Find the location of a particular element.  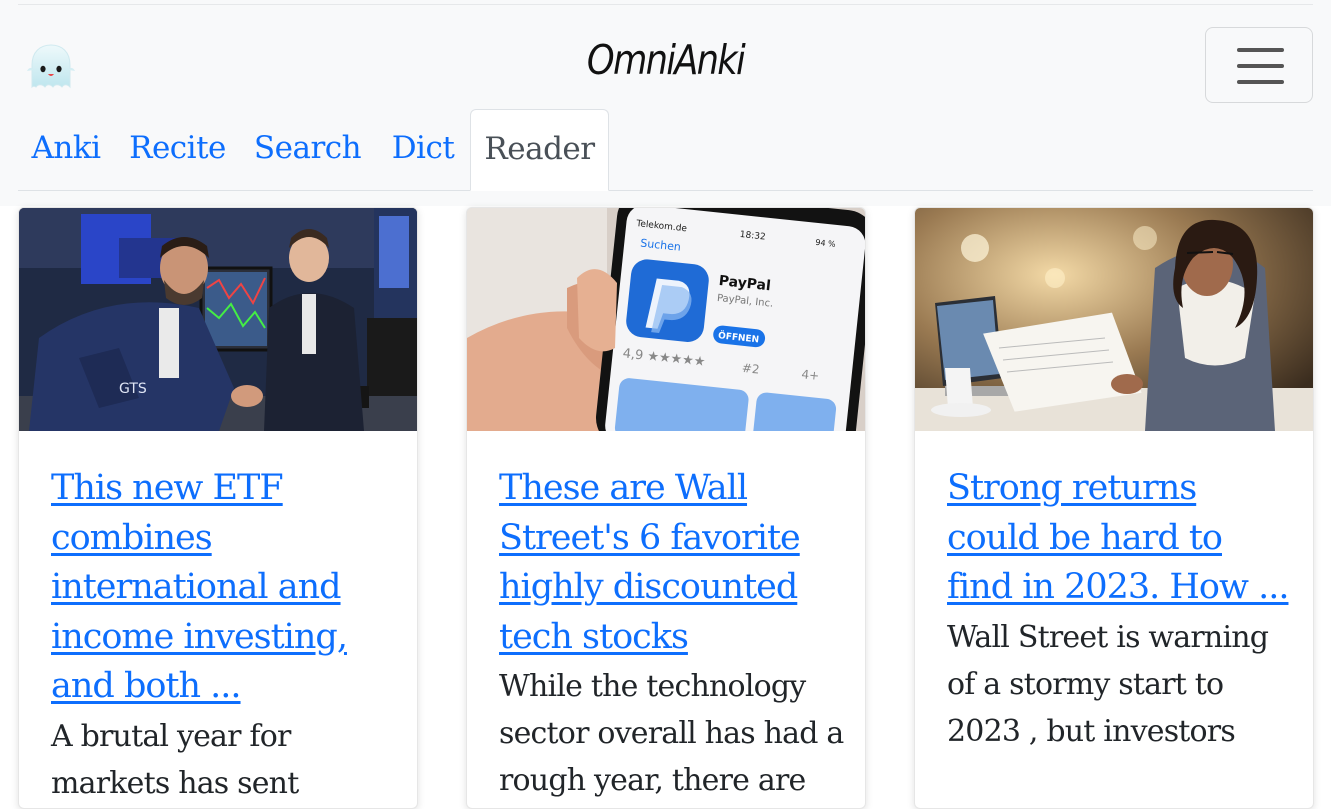

hamburger-icon is located at coordinates (1260, 50).